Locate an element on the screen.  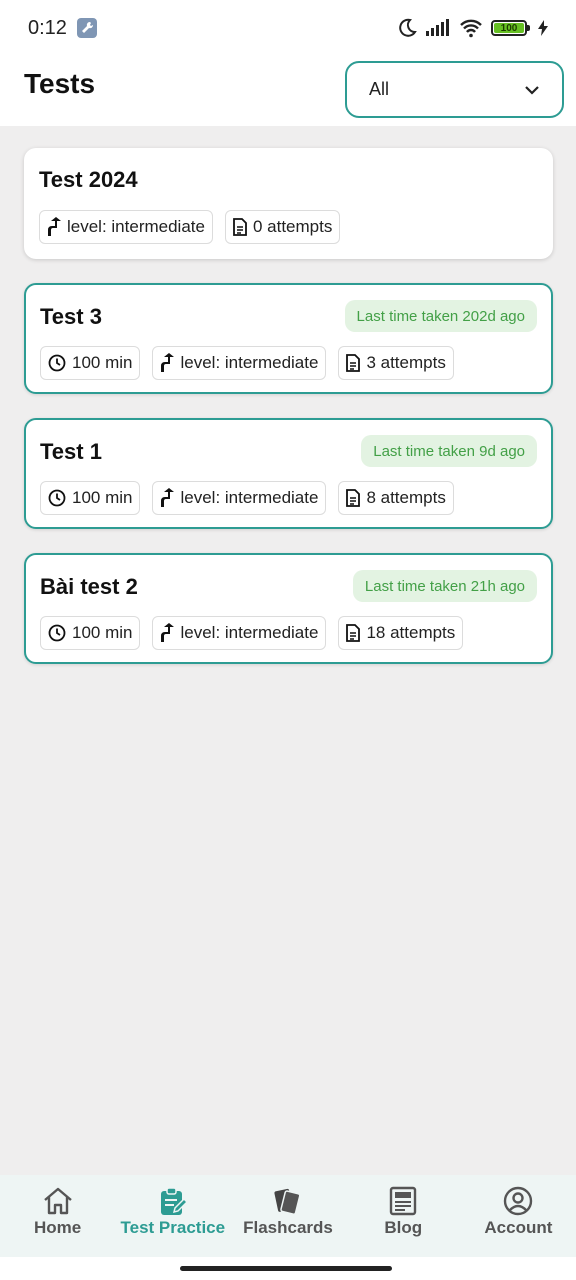
newspaper-icon is located at coordinates (403, 1201).